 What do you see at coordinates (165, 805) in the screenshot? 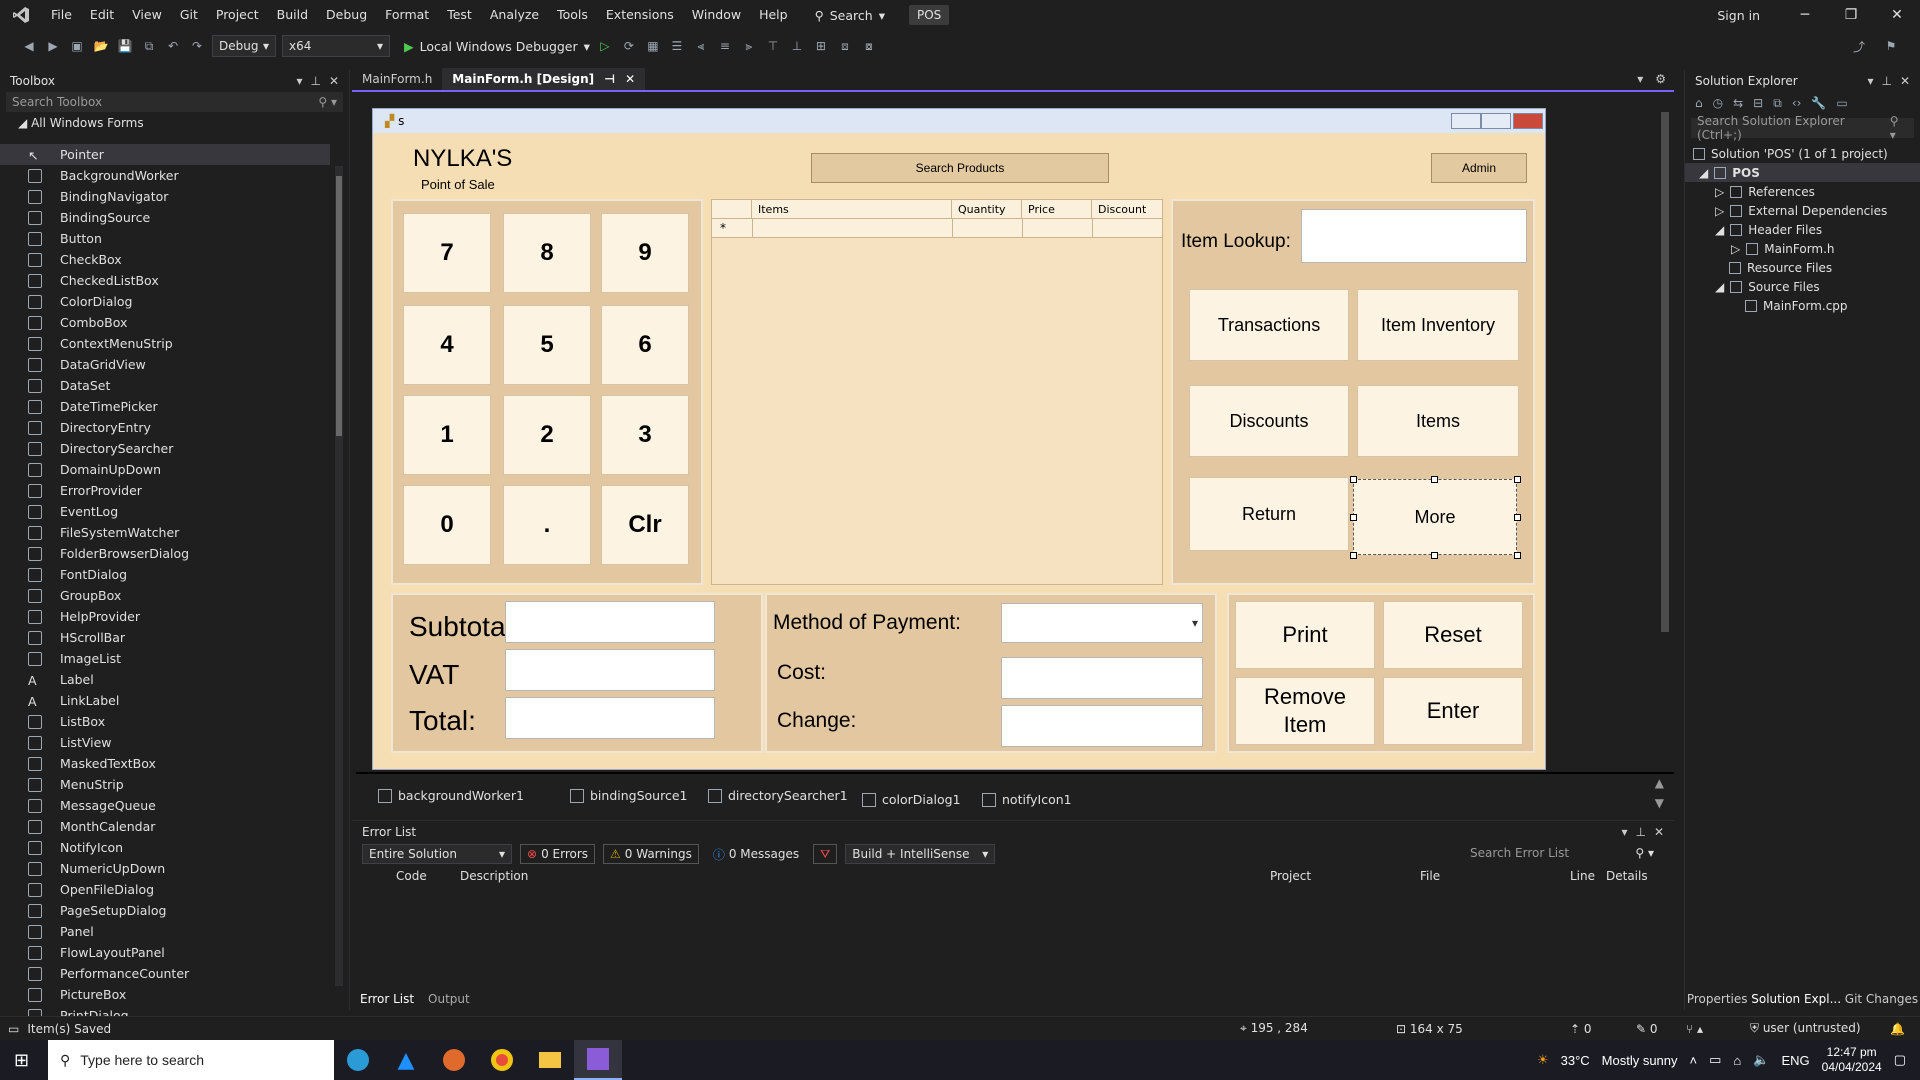
I see `toolbox-item: MessageQueue` at bounding box center [165, 805].